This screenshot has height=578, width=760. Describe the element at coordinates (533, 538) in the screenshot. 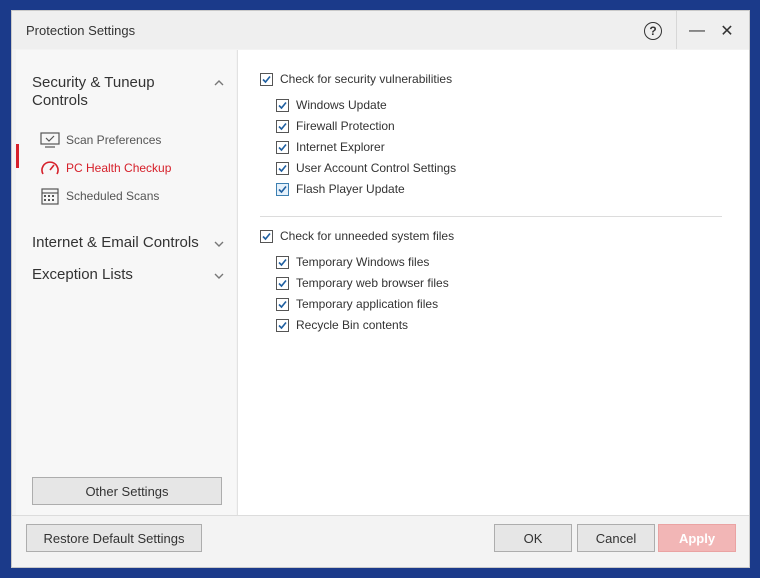

I see `ok-button: OK` at that location.